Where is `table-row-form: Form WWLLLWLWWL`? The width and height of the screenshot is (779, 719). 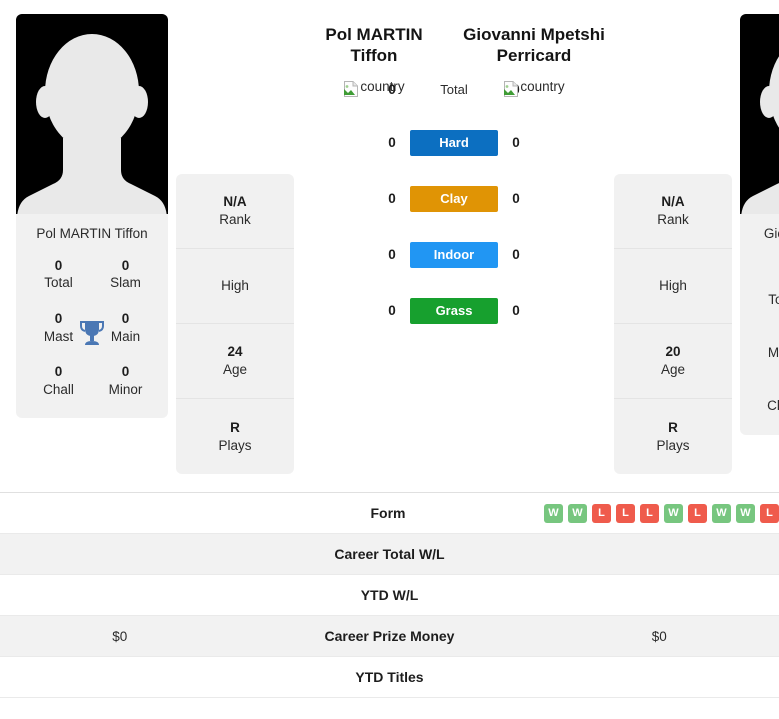
table-row-form: Form WWLLLWLWWL is located at coordinates (389, 513).